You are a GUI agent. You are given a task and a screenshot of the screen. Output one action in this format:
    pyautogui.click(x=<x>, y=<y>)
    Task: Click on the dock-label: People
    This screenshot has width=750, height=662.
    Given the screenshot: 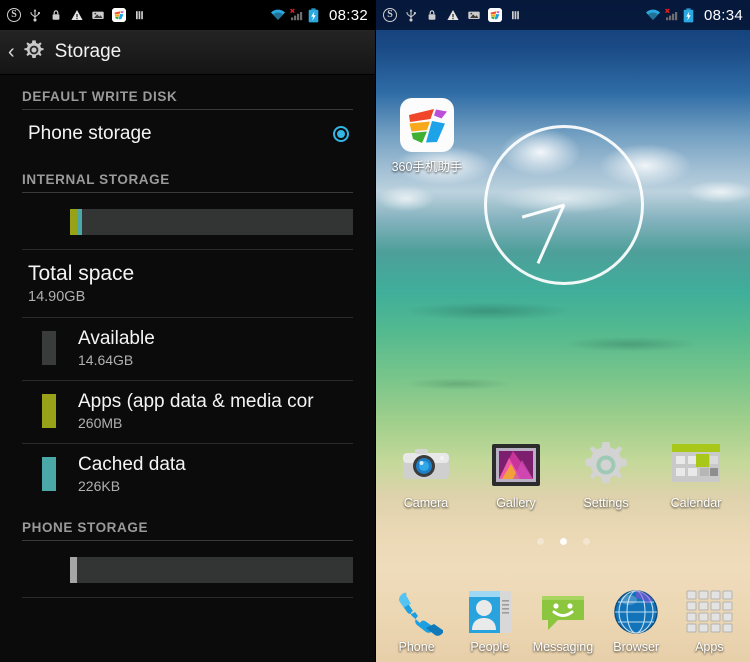 What is the action you would take?
    pyautogui.click(x=490, y=647)
    